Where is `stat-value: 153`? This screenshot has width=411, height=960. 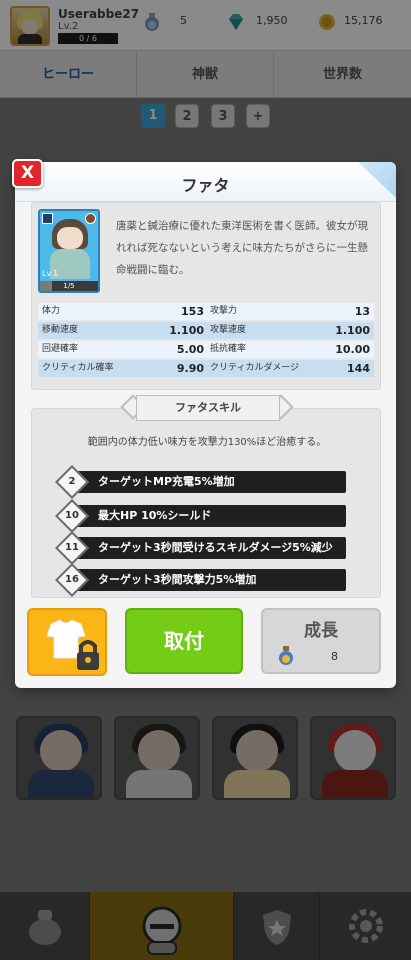
stat-value: 153 is located at coordinates (192, 311).